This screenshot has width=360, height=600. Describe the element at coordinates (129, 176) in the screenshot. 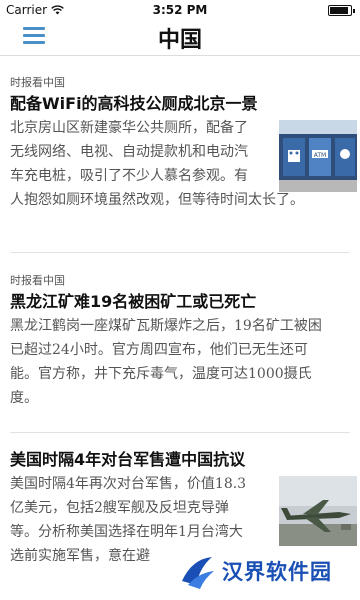

I see `summary-line: 车充电桩，吸引了不少人慕名参观。有` at that location.